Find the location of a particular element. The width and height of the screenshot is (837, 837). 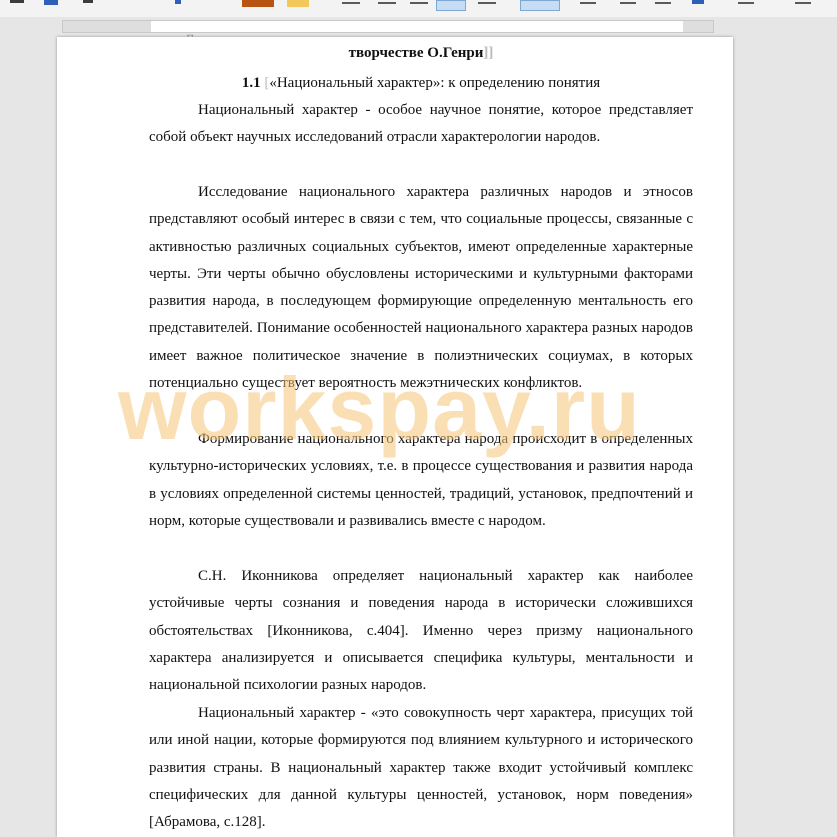

align-center-icon is located at coordinates (387, 3).